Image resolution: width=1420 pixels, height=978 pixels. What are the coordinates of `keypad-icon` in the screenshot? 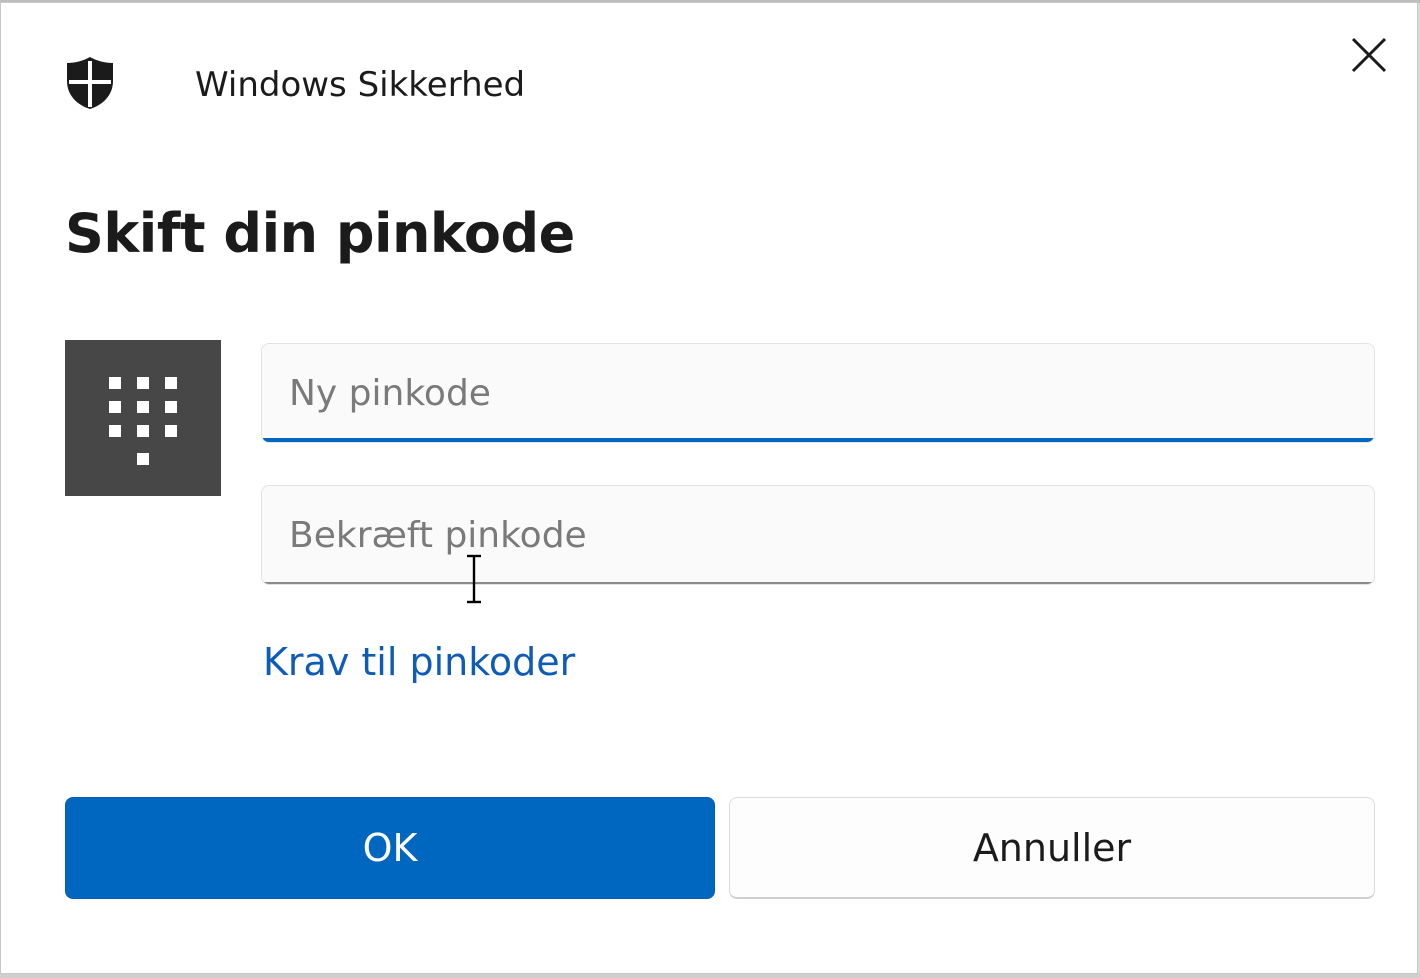 It's located at (143, 421).